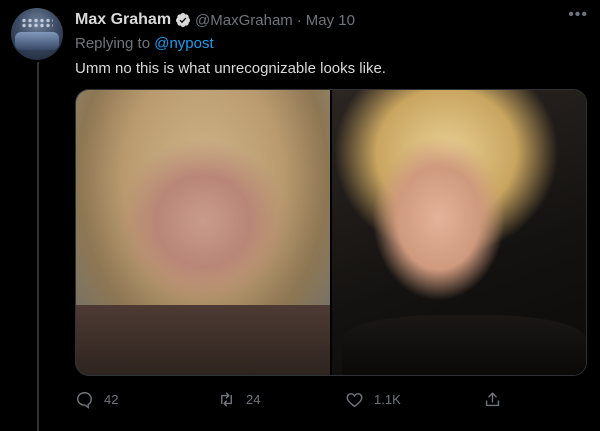 The image size is (600, 431). What do you see at coordinates (578, 15) in the screenshot?
I see `more-icon: •••` at bounding box center [578, 15].